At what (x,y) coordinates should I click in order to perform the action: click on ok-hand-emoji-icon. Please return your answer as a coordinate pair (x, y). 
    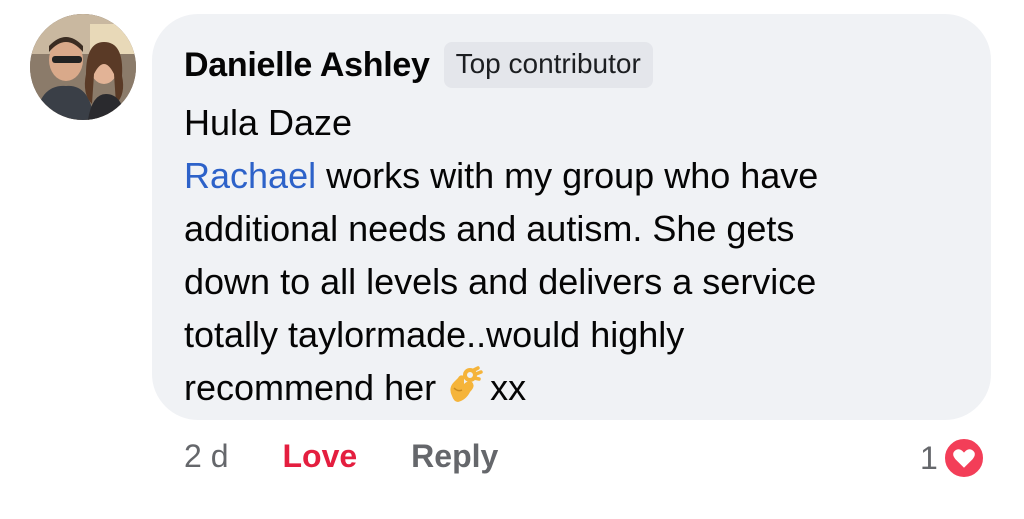
    Looking at the image, I should click on (464, 386).